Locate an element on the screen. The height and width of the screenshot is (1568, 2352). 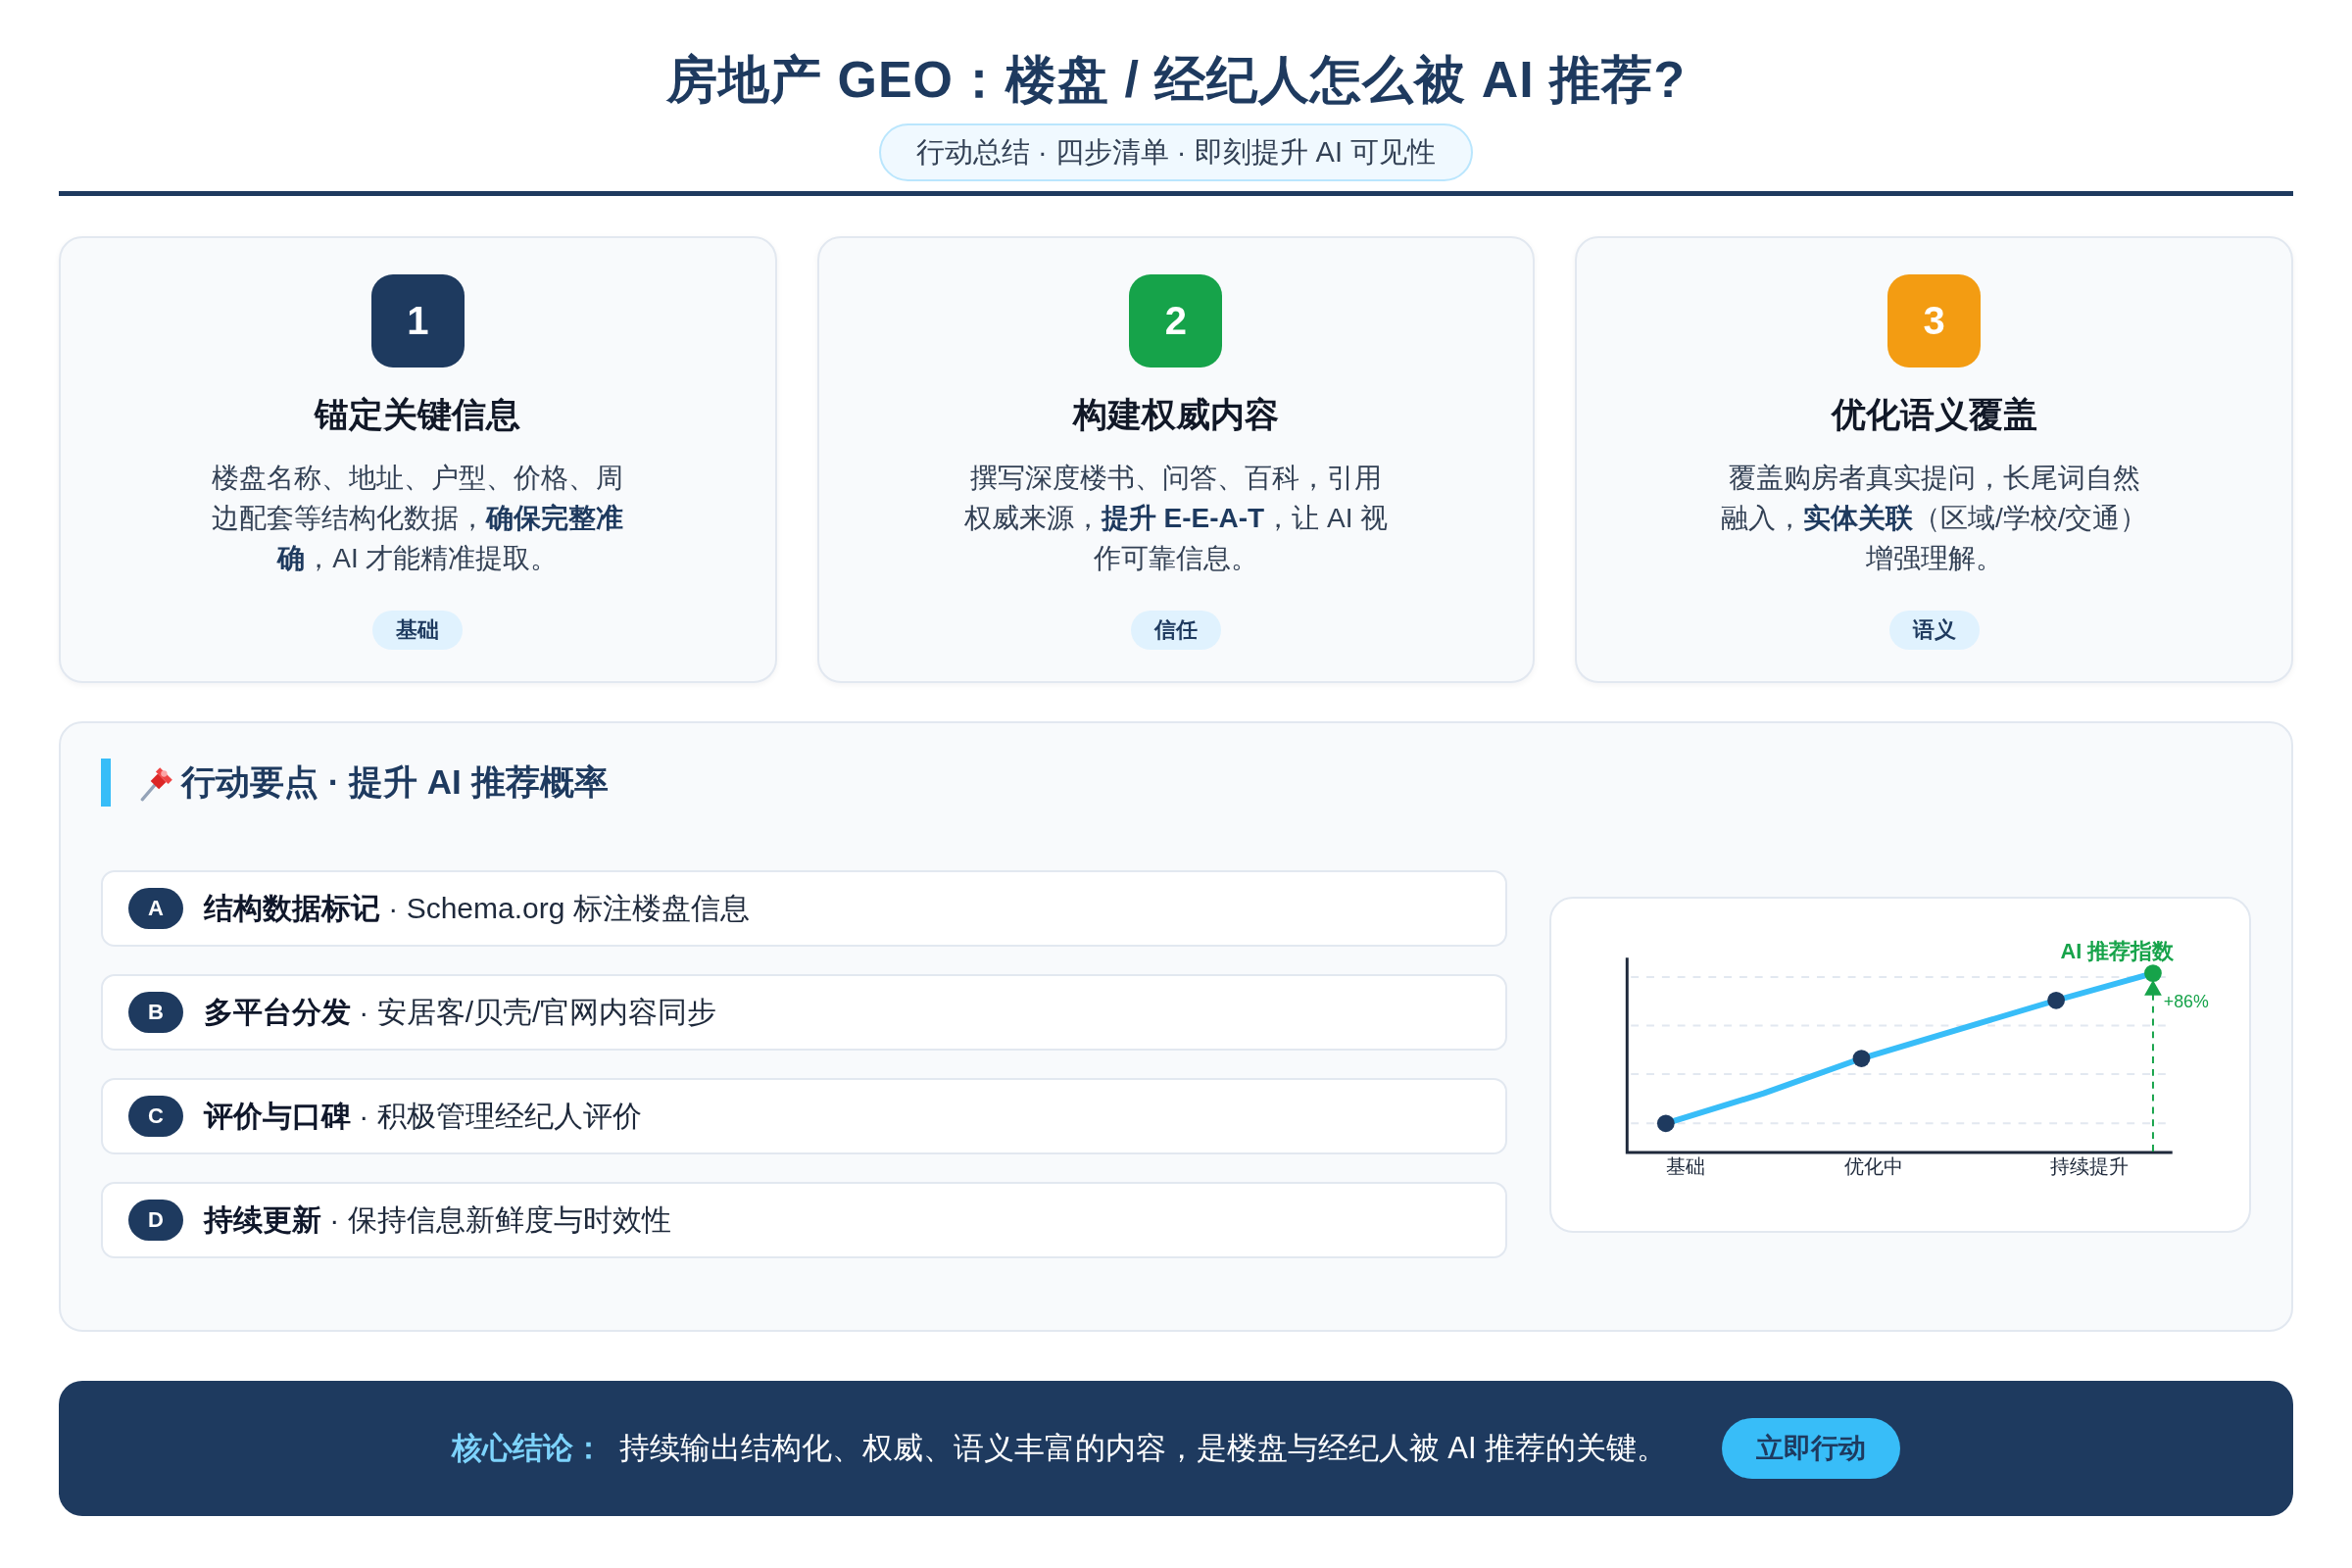
axis-label: 持续提升 is located at coordinates (2089, 1165).